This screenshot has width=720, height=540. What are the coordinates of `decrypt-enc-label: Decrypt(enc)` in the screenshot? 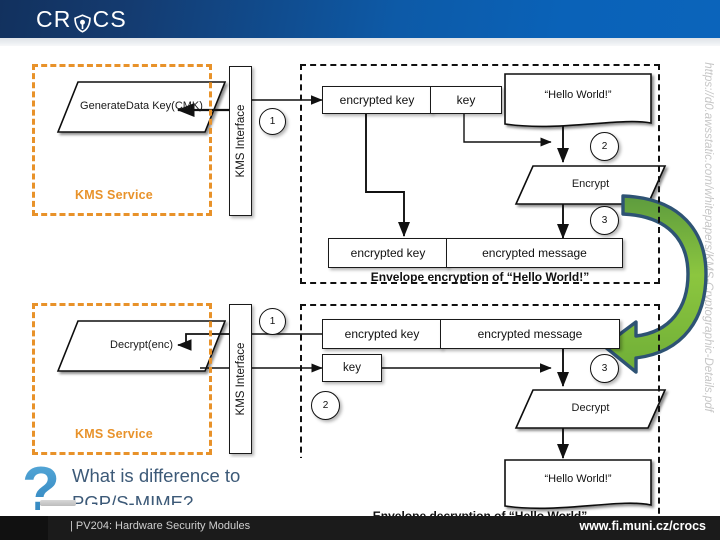 It's located at (141, 345).